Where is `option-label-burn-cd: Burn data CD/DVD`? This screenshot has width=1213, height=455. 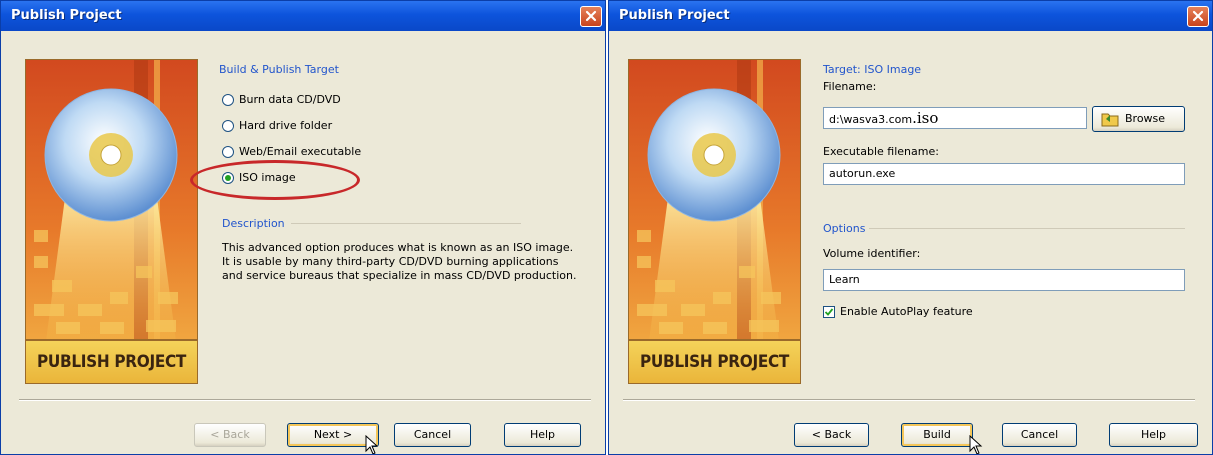
option-label-burn-cd: Burn data CD/DVD is located at coordinates (290, 99).